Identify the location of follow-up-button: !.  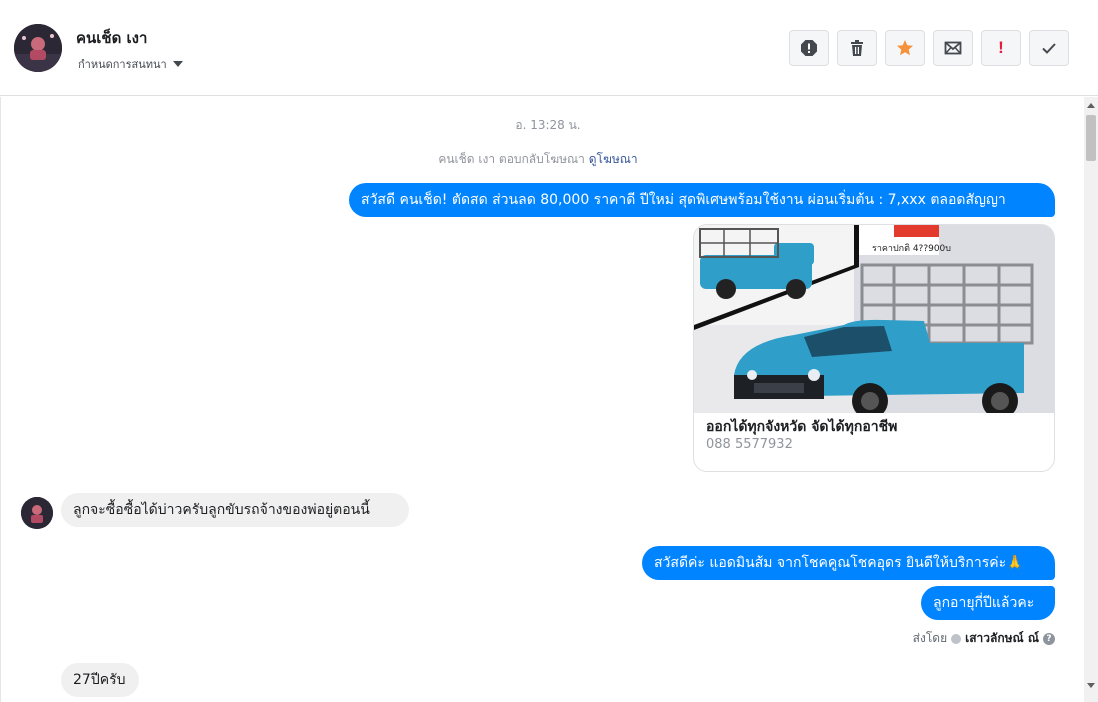
(1001, 48).